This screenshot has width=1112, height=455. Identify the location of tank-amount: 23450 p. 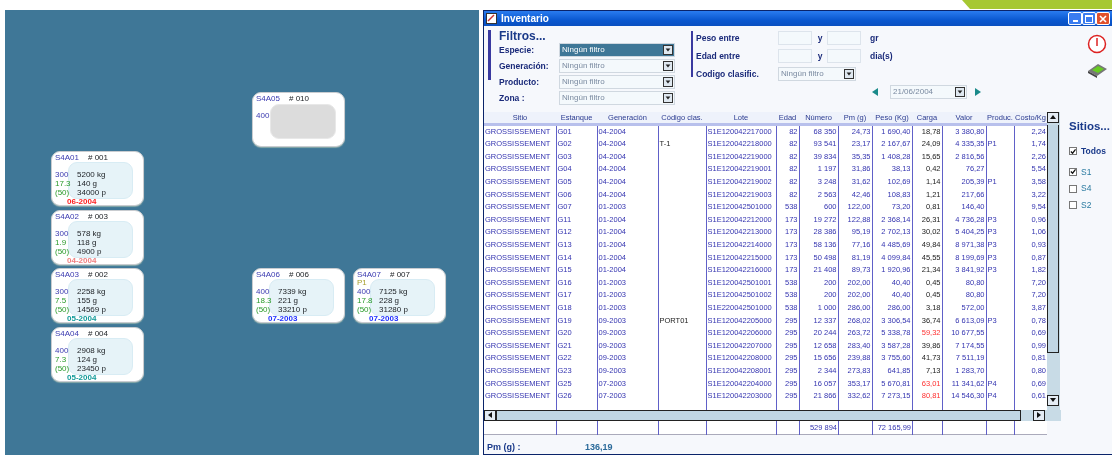
(91, 368).